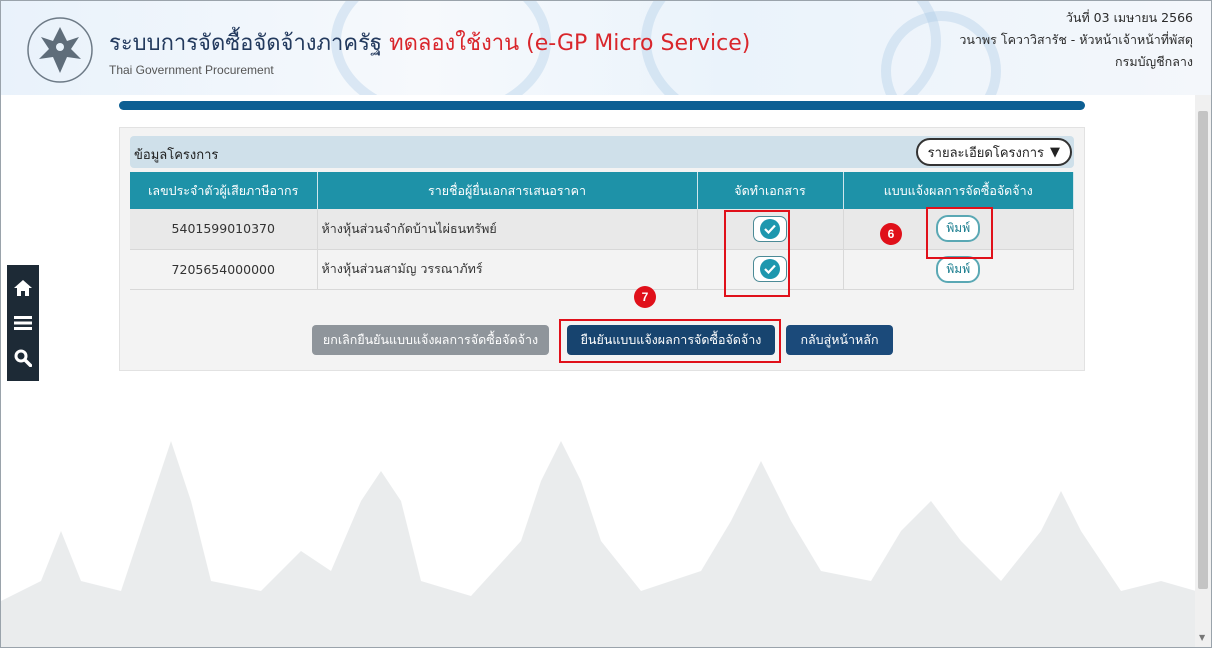  I want to click on highlight-print-button, so click(959, 233).